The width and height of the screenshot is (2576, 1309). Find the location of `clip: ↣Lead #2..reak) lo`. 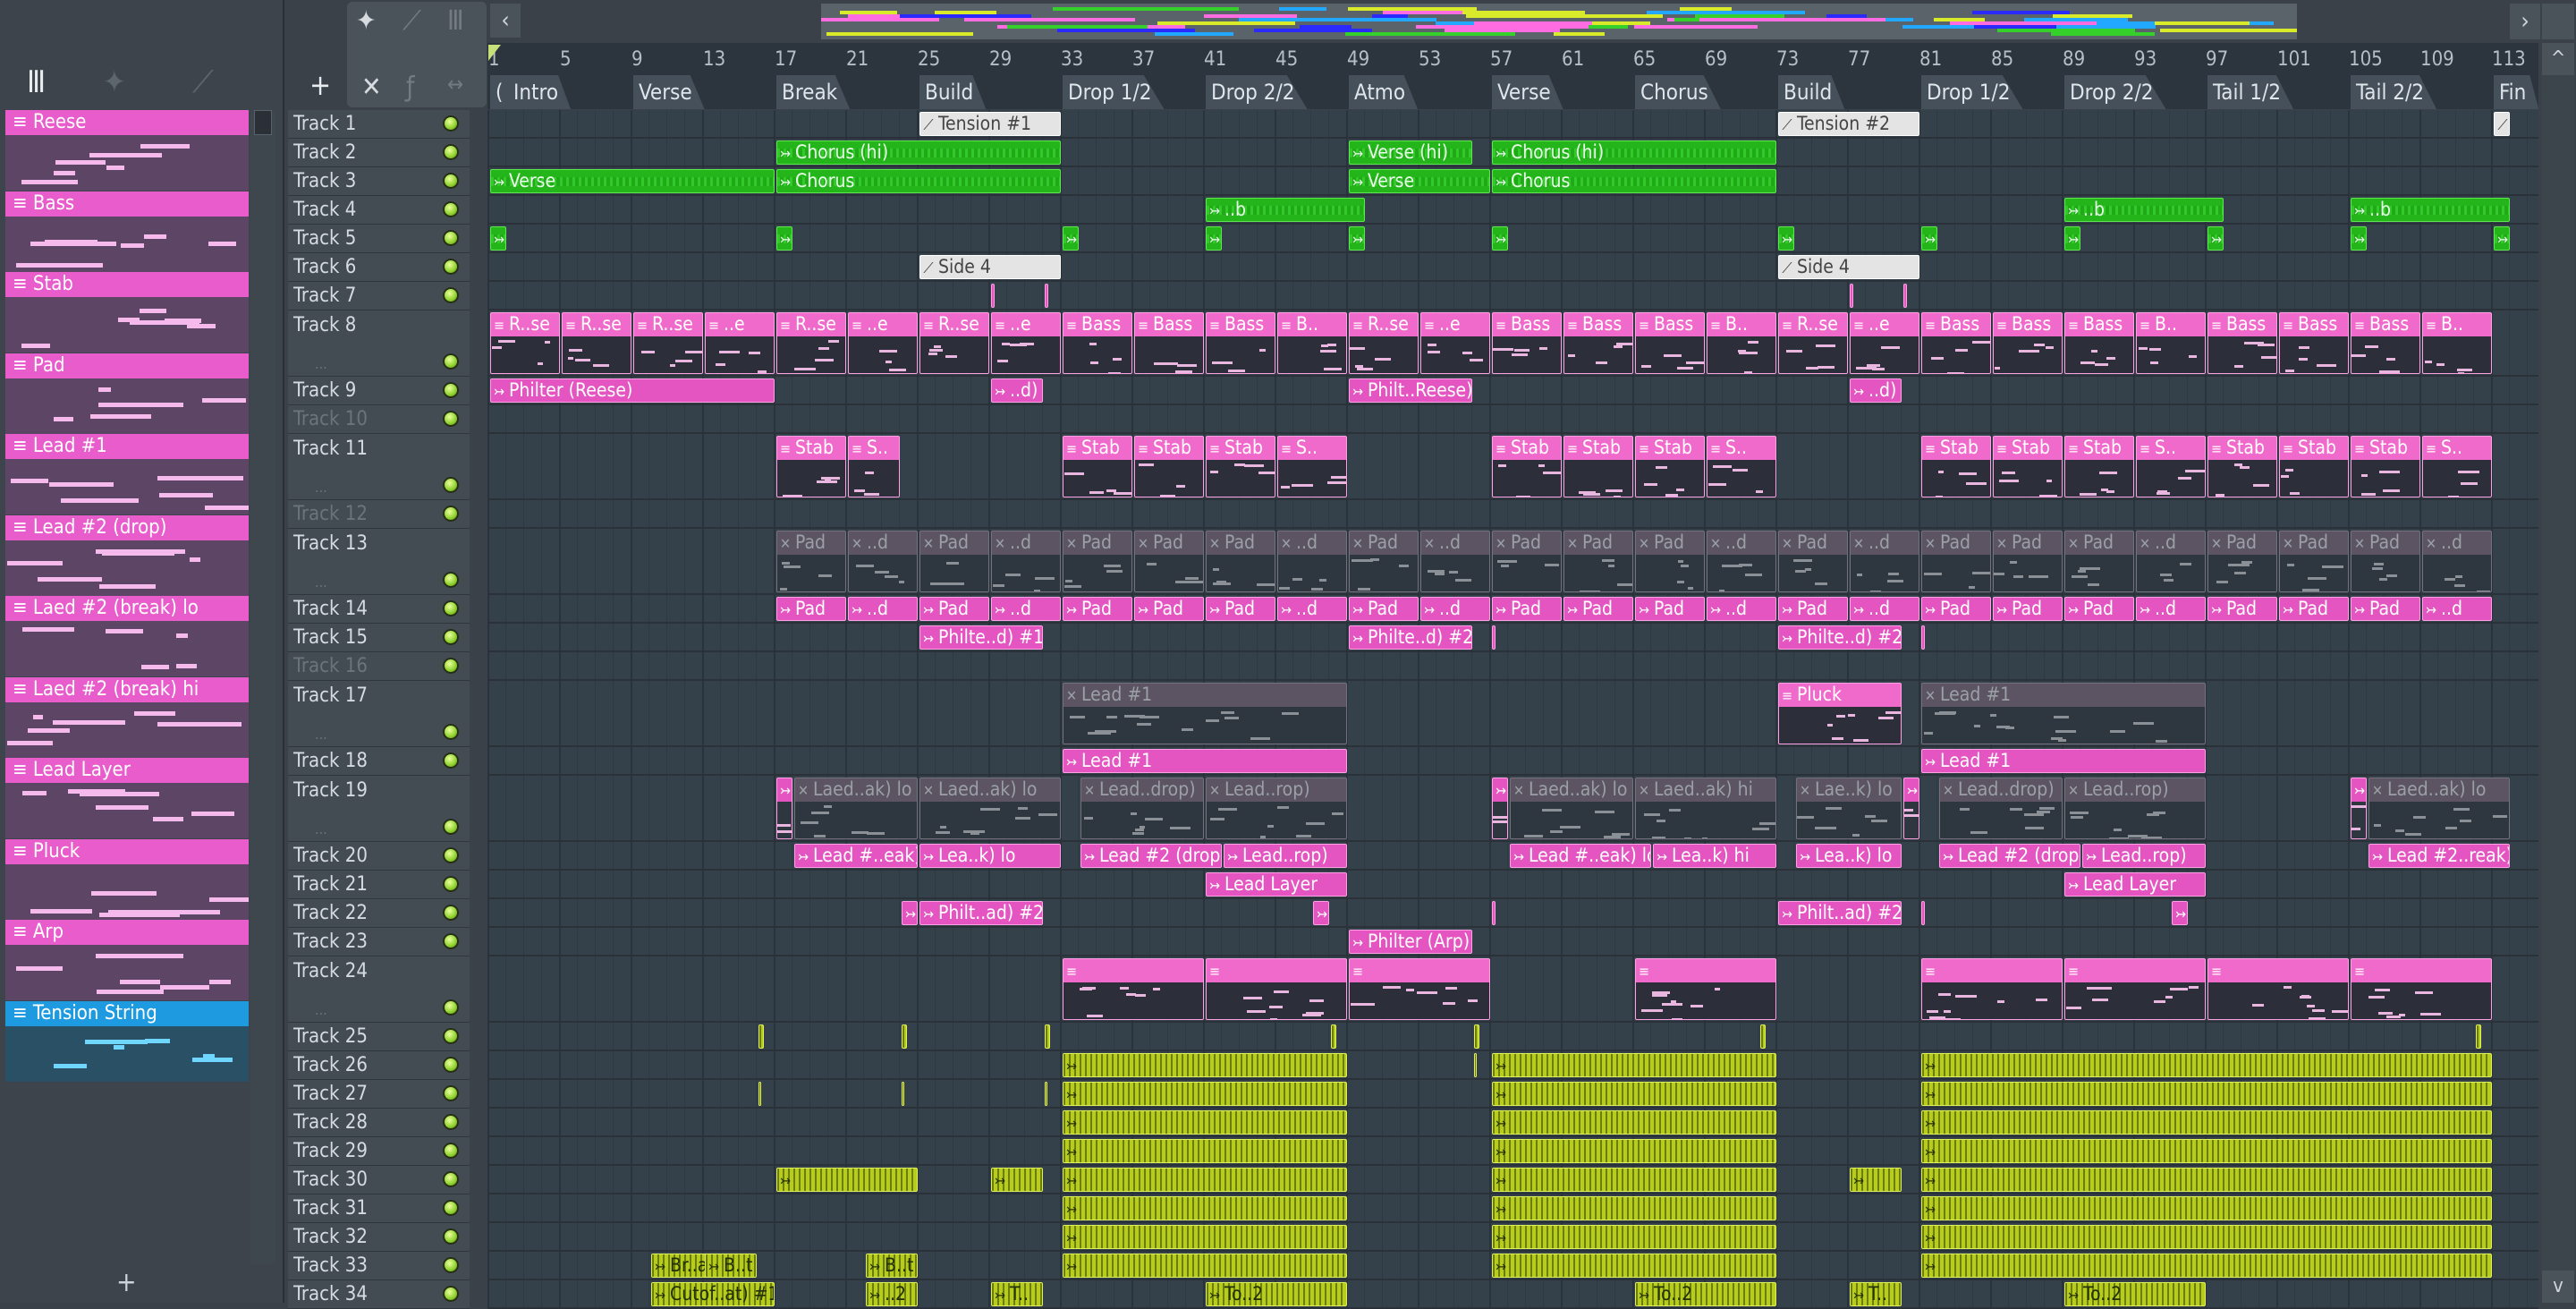

clip: ↣Lead #2..reak) lo is located at coordinates (2439, 856).